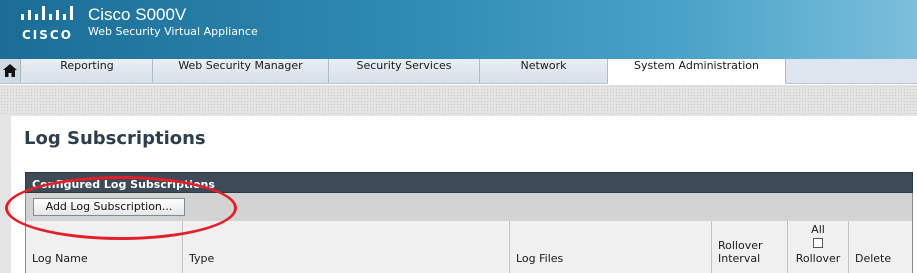 This screenshot has width=917, height=273. What do you see at coordinates (47, 35) in the screenshot?
I see `cisco-logo-text: CISCO` at bounding box center [47, 35].